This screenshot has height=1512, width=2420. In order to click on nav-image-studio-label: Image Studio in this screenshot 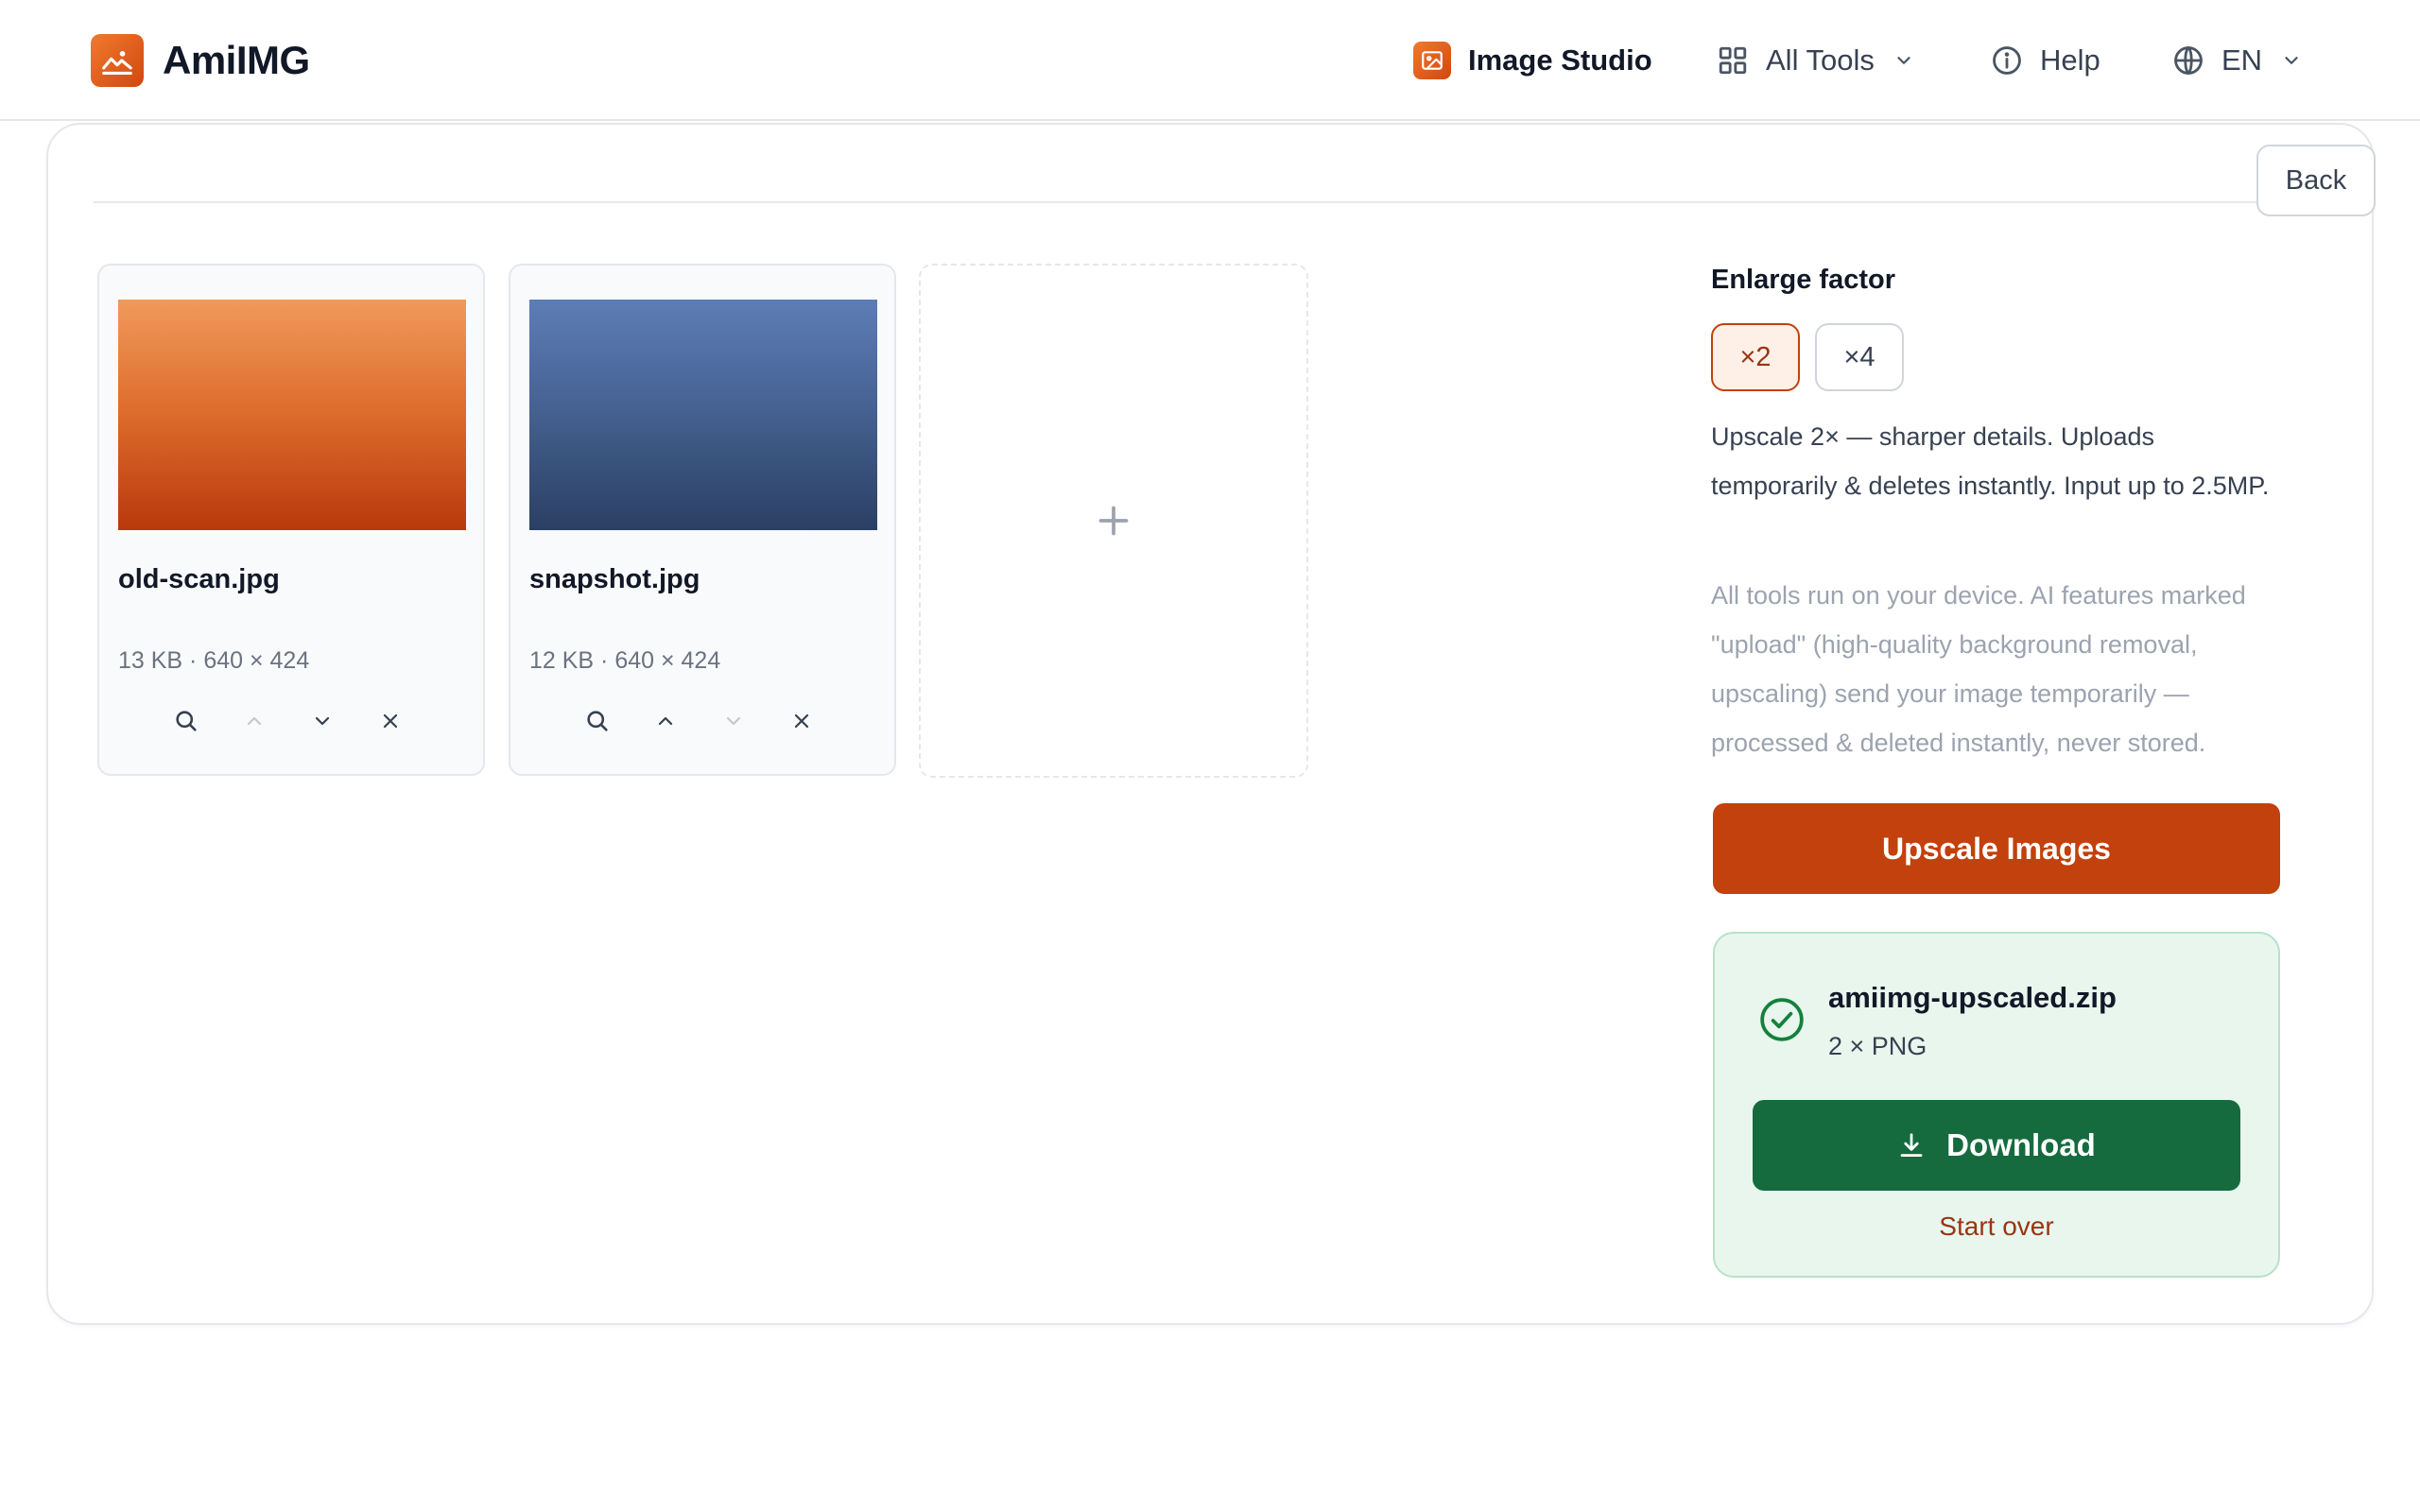, I will do `click(1560, 60)`.